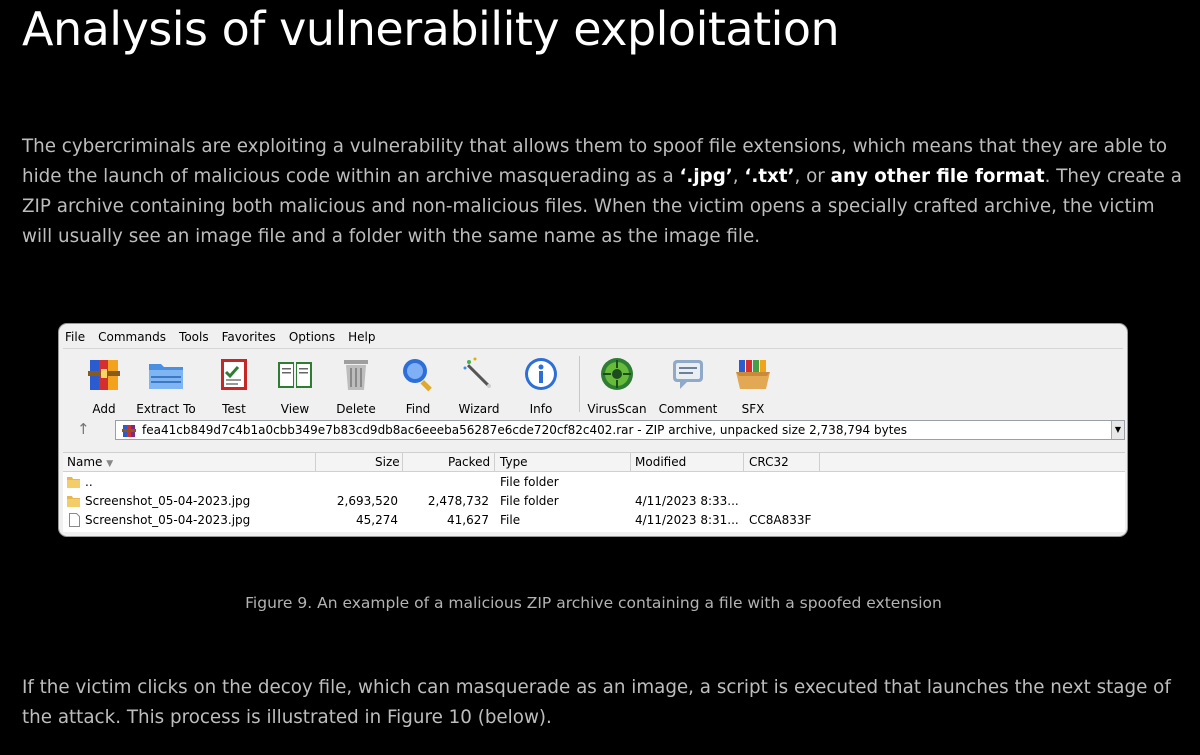  What do you see at coordinates (377, 520) in the screenshot?
I see `row-size: 45,274` at bounding box center [377, 520].